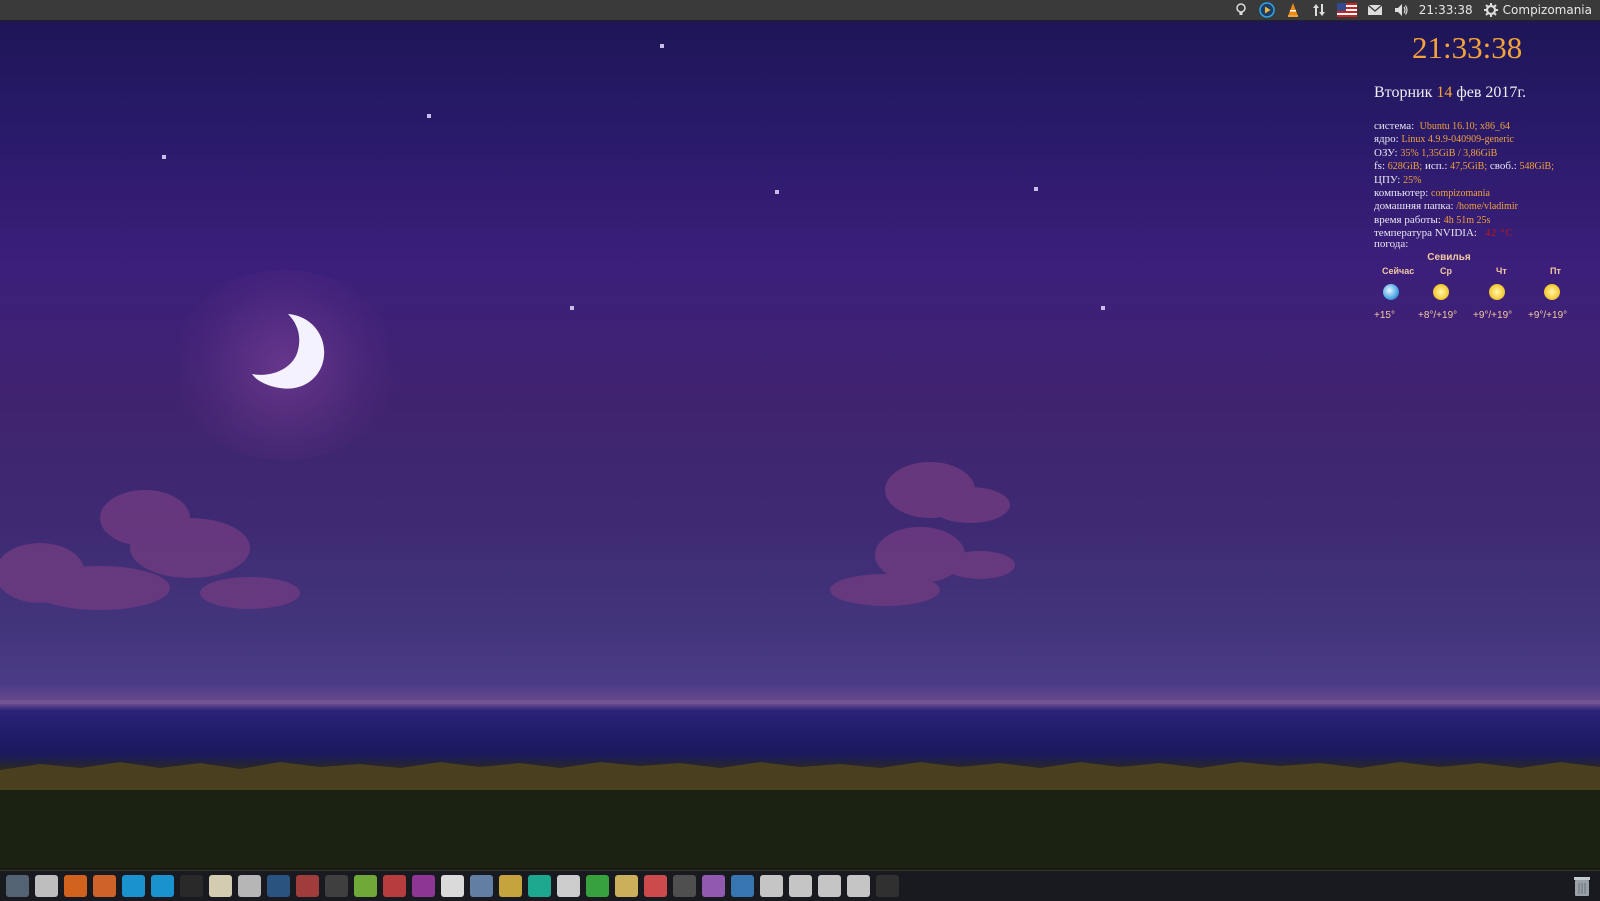 This screenshot has width=1600, height=901. Describe the element at coordinates (887, 886) in the screenshot. I see `phone-icon` at that location.